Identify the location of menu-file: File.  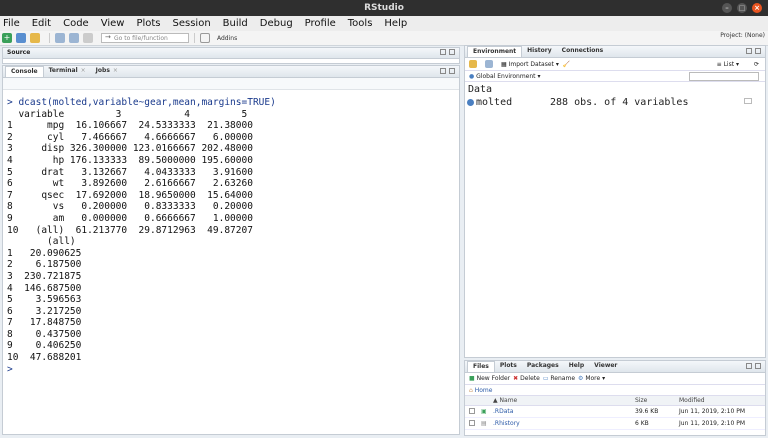
(11, 23).